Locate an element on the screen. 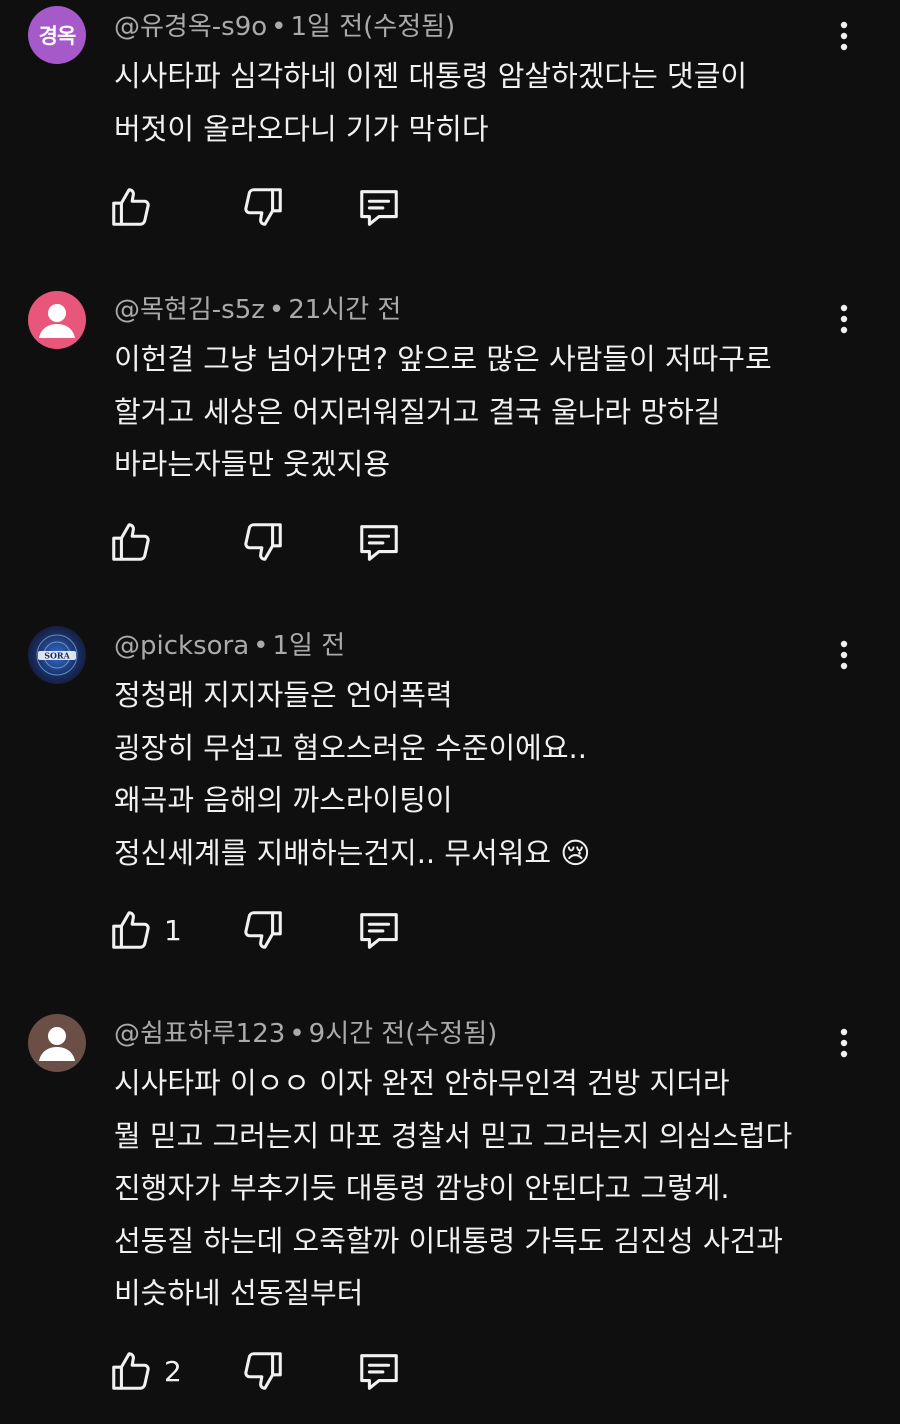 The height and width of the screenshot is (1424, 900). comment-actions: 2 is located at coordinates (268, 1371).